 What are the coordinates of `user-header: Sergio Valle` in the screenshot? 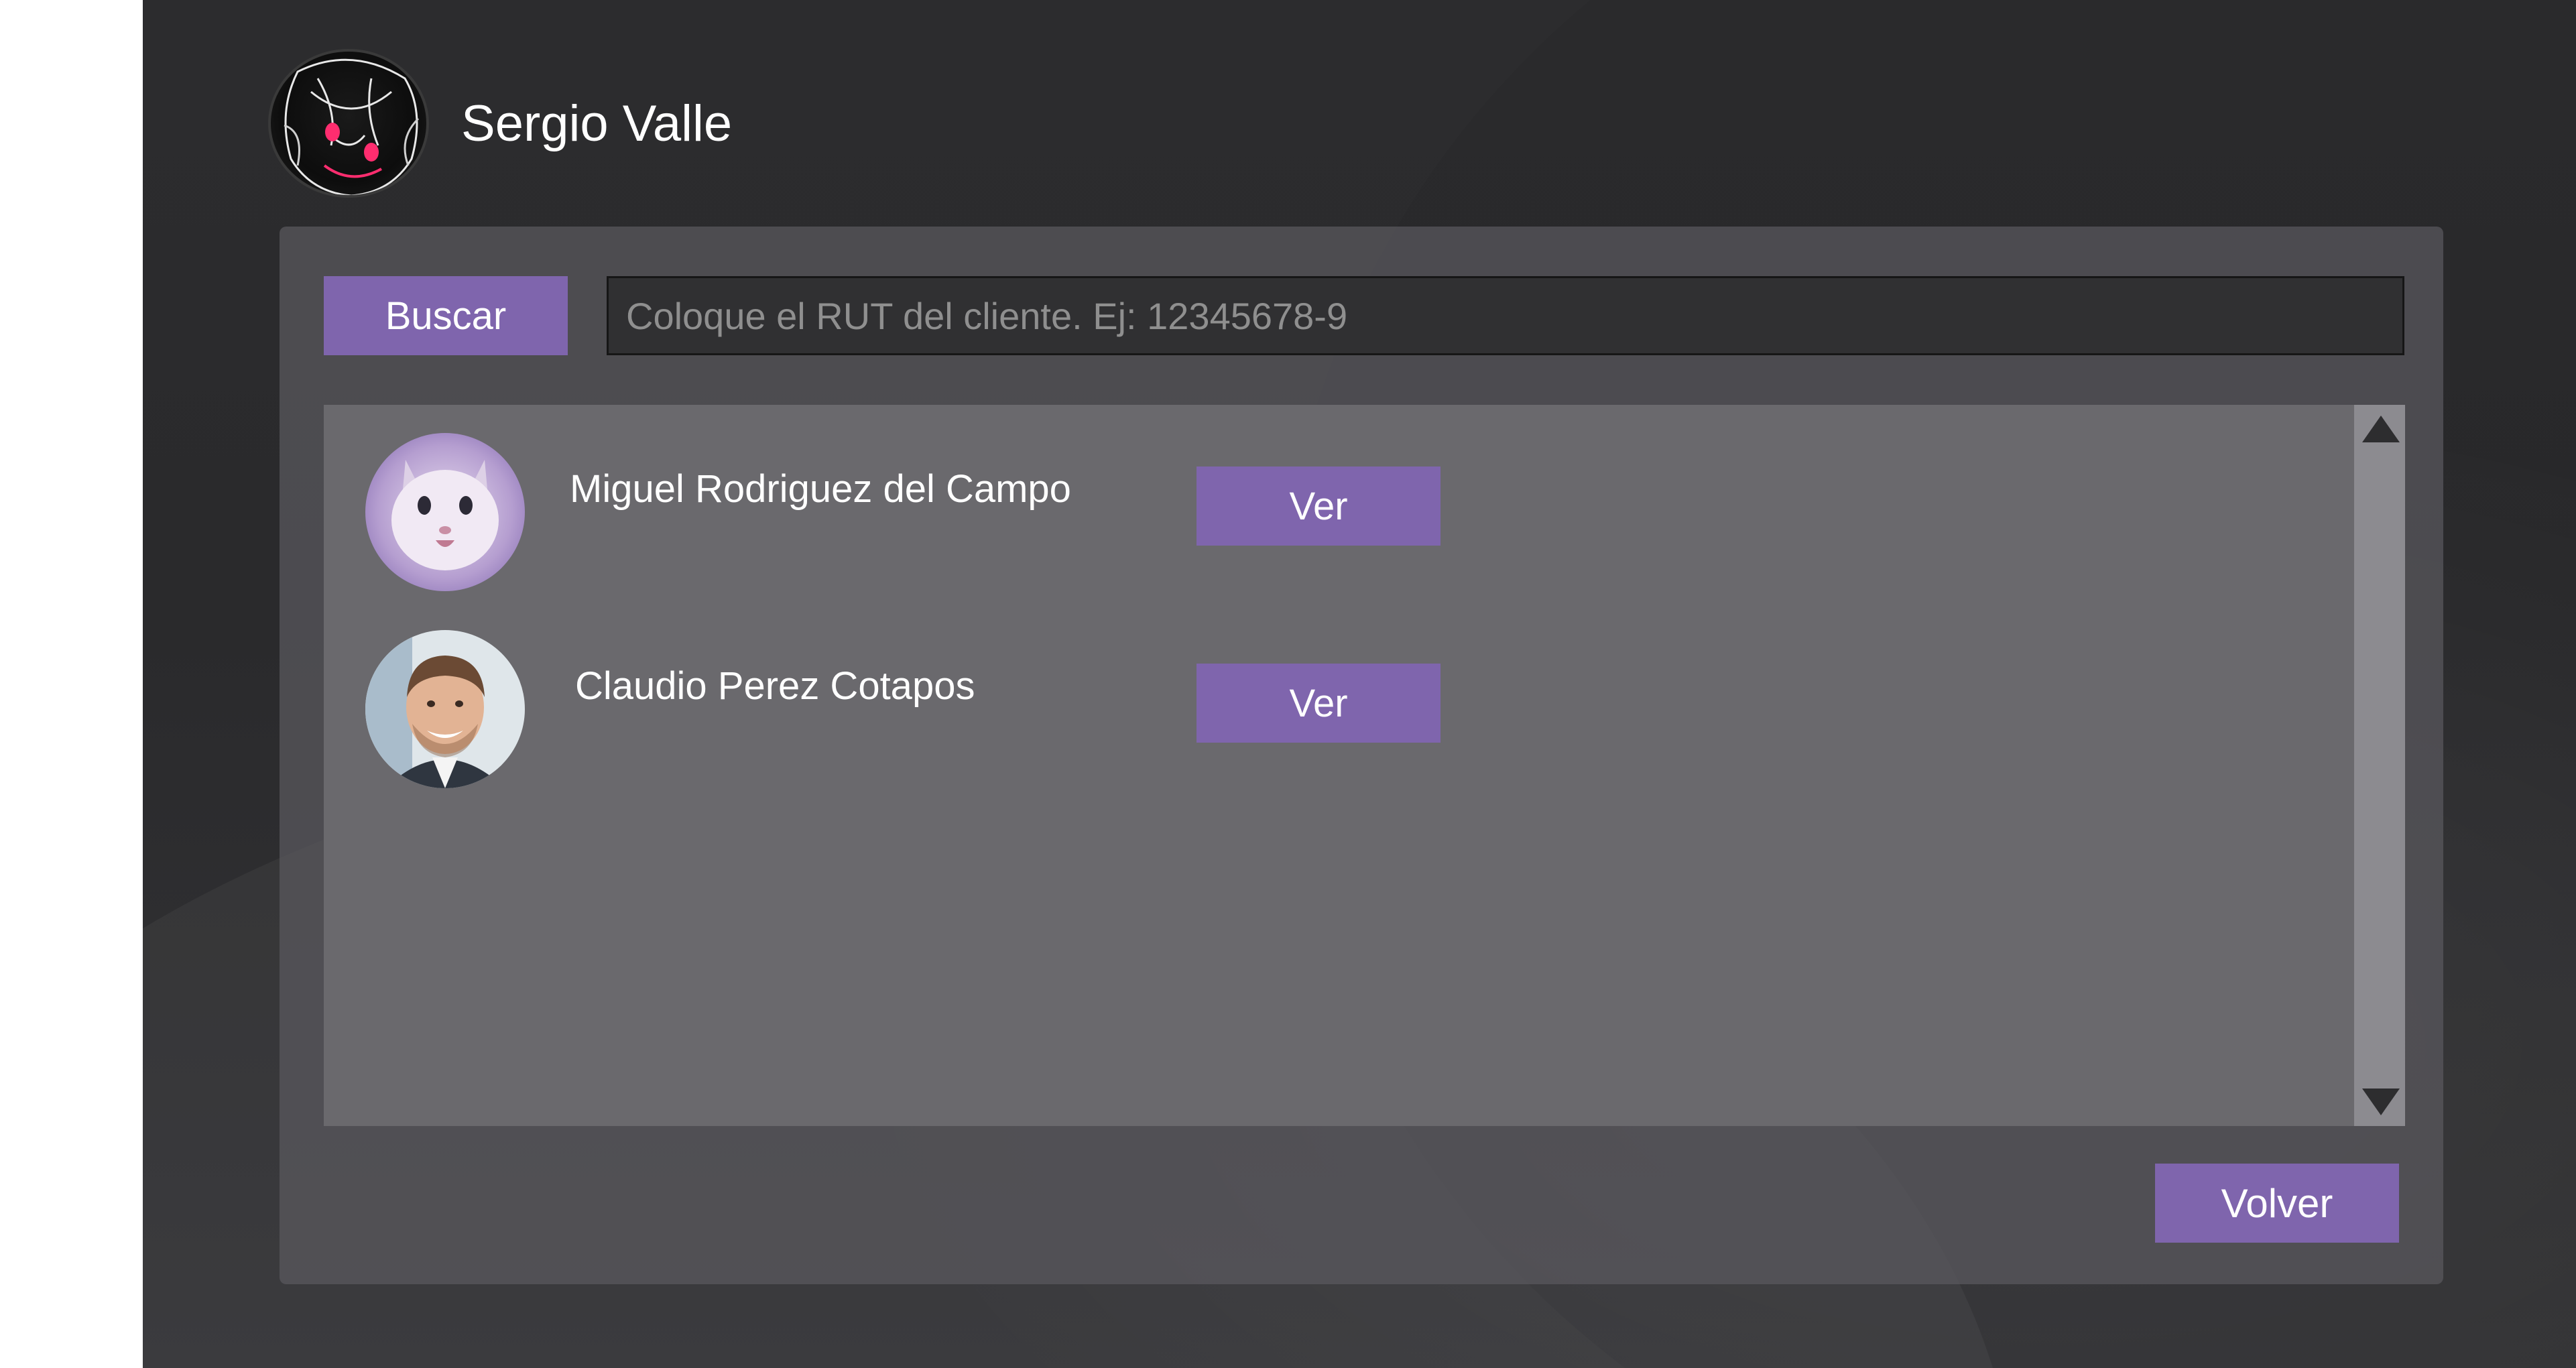 It's located at (500, 123).